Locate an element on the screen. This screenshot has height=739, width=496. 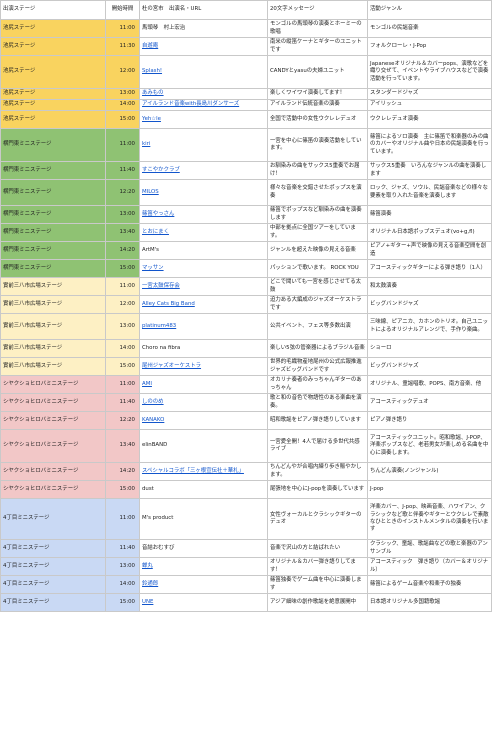
performer-name: Choro na fibra is located at coordinates (161, 347).